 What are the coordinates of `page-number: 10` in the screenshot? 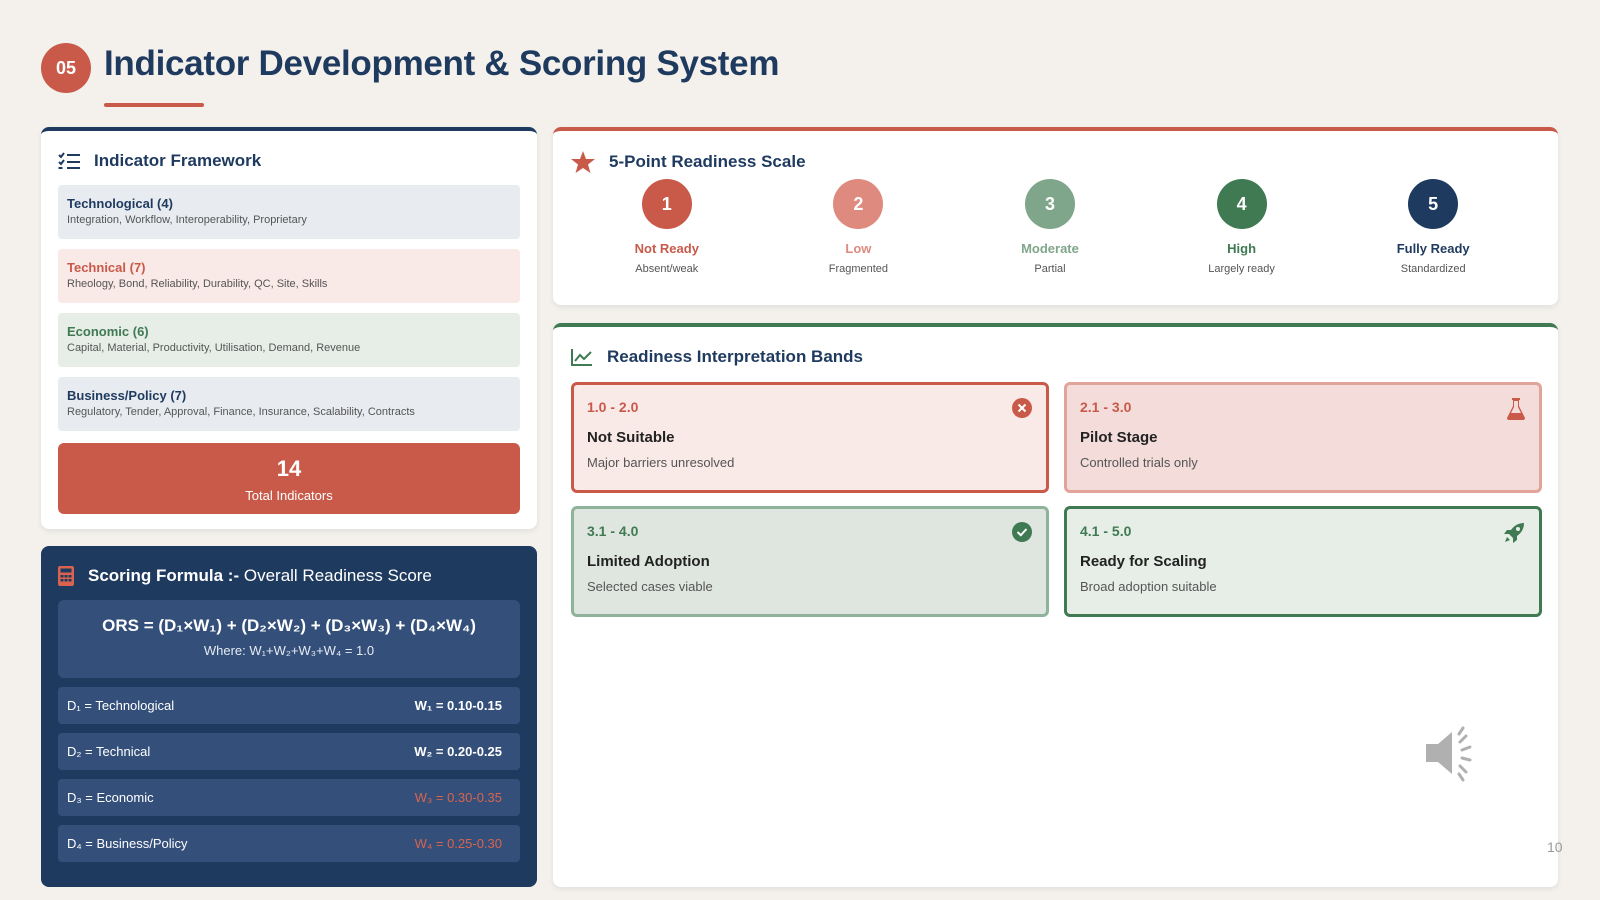 It's located at (1555, 847).